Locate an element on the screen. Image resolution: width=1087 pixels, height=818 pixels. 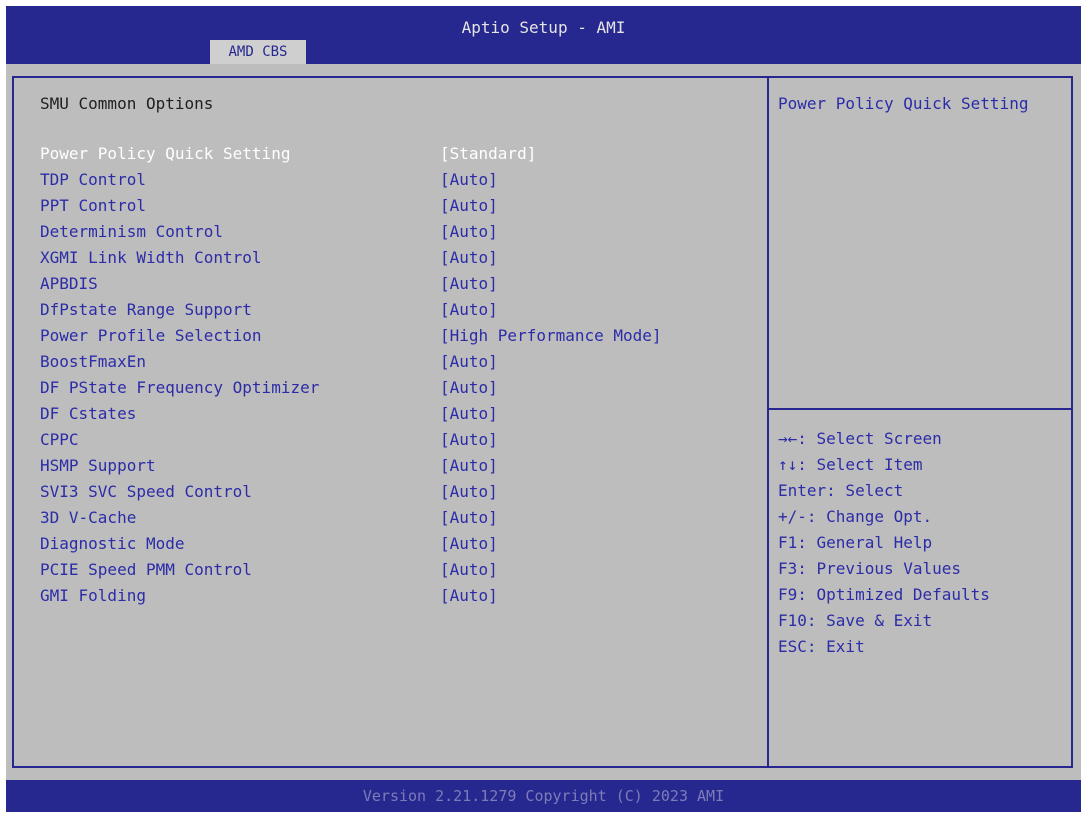
app-title: Aptio Setup - AMI is located at coordinates (543, 27).